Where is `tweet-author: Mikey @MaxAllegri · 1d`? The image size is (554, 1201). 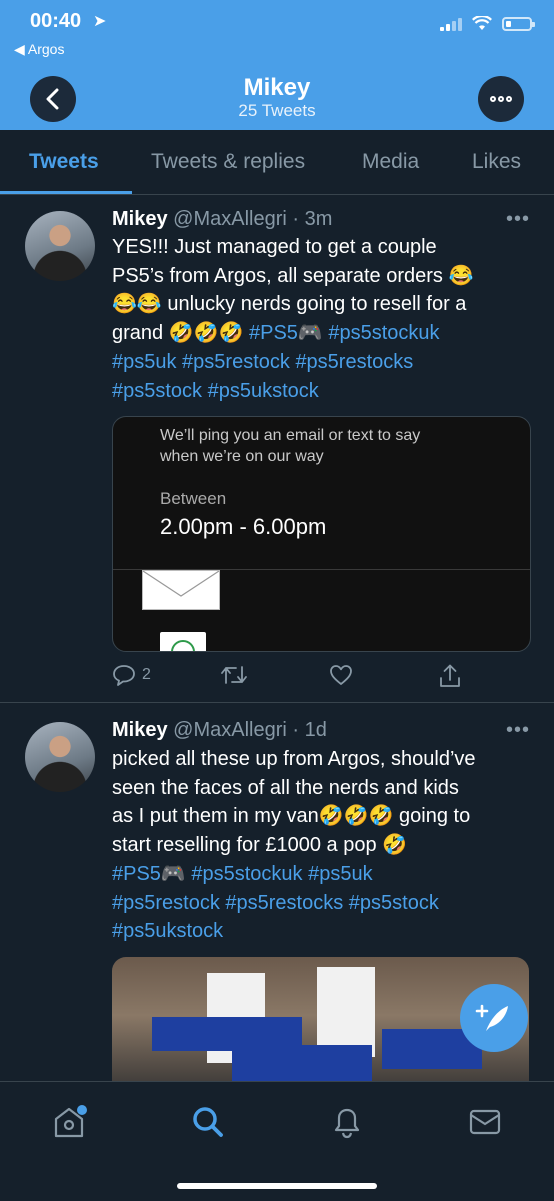 tweet-author: Mikey @MaxAllegri · 1d is located at coordinates (219, 730).